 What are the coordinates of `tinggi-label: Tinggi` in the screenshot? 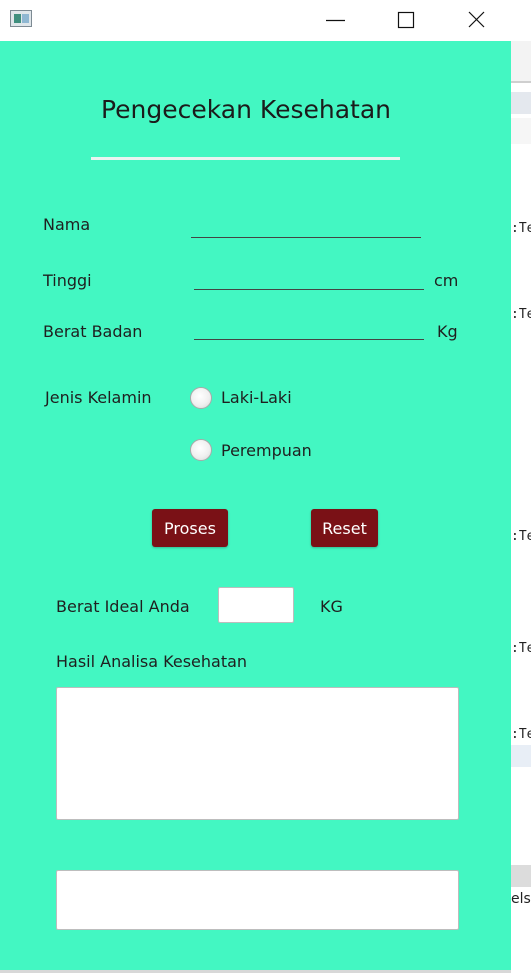 It's located at (67, 280).